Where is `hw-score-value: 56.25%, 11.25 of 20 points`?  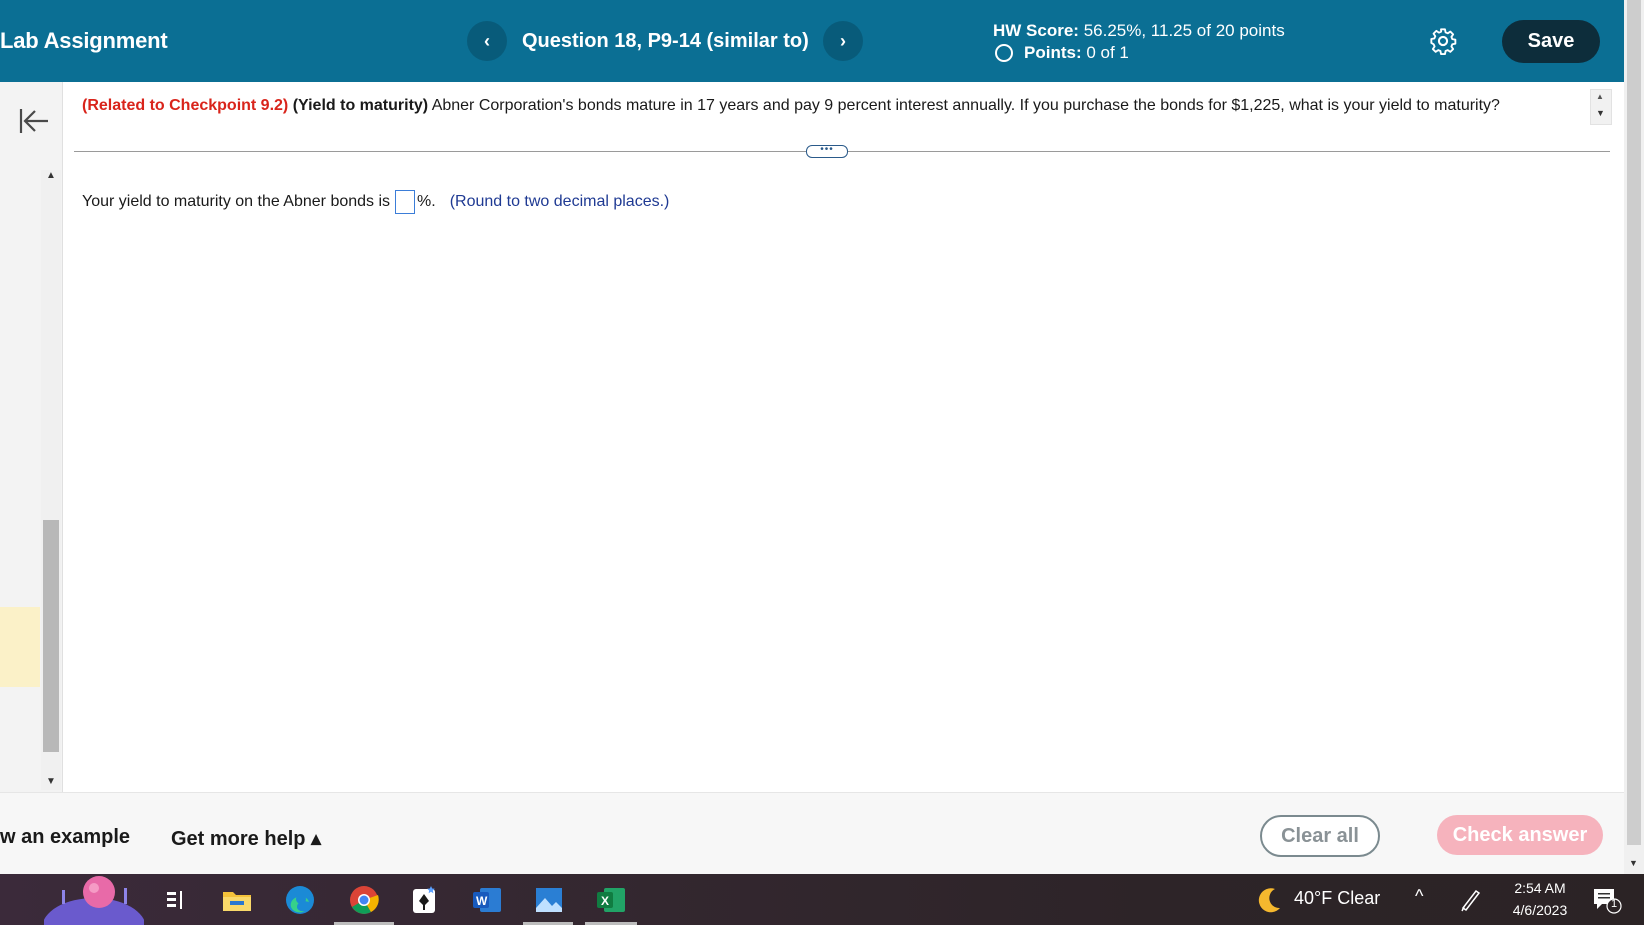 hw-score-value: 56.25%, 11.25 of 20 points is located at coordinates (1184, 30).